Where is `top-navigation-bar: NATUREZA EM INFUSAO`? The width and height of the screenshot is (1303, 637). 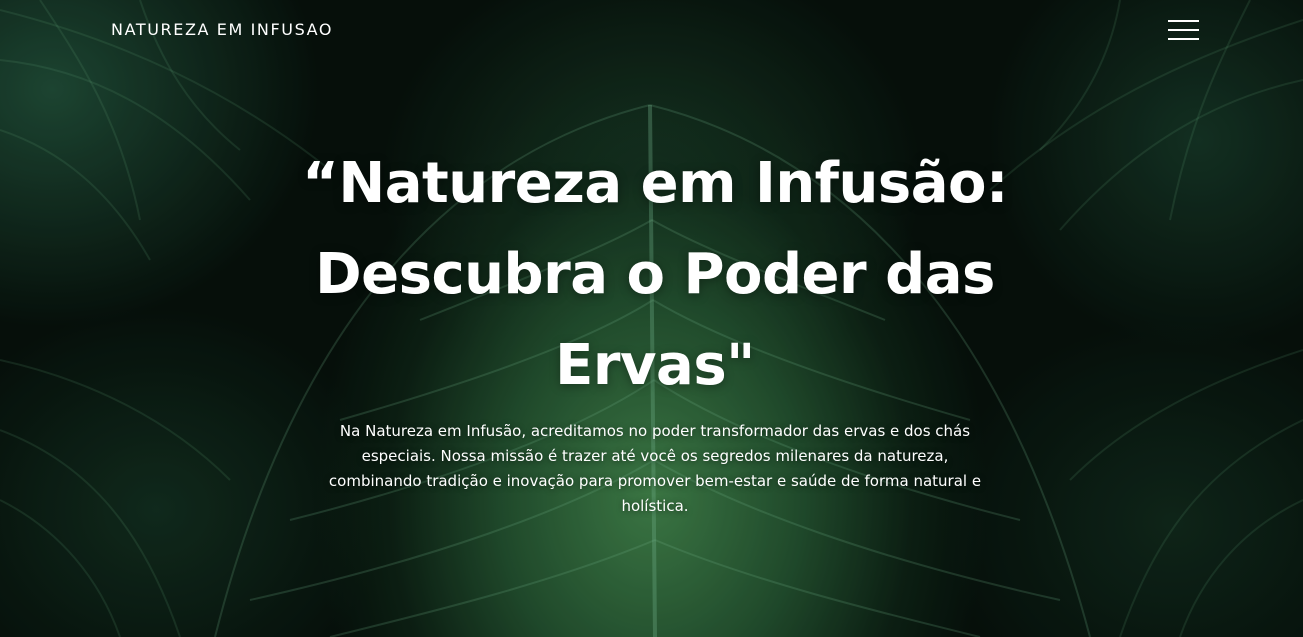 top-navigation-bar: NATUREZA EM INFUSAO is located at coordinates (651, 32).